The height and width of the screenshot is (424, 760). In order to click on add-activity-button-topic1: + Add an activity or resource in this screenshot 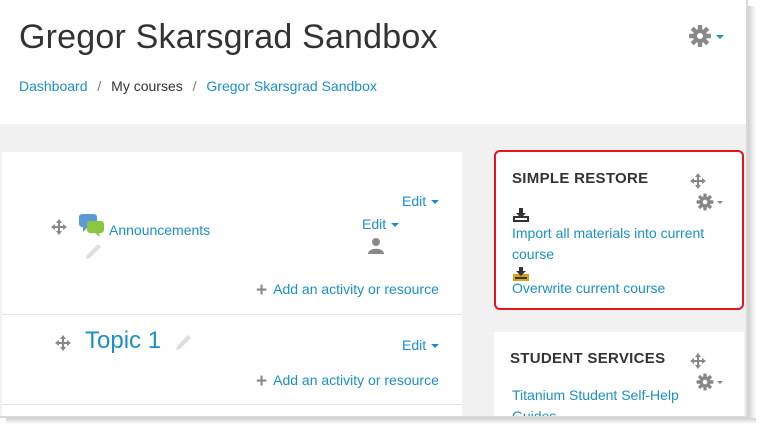, I will do `click(347, 382)`.